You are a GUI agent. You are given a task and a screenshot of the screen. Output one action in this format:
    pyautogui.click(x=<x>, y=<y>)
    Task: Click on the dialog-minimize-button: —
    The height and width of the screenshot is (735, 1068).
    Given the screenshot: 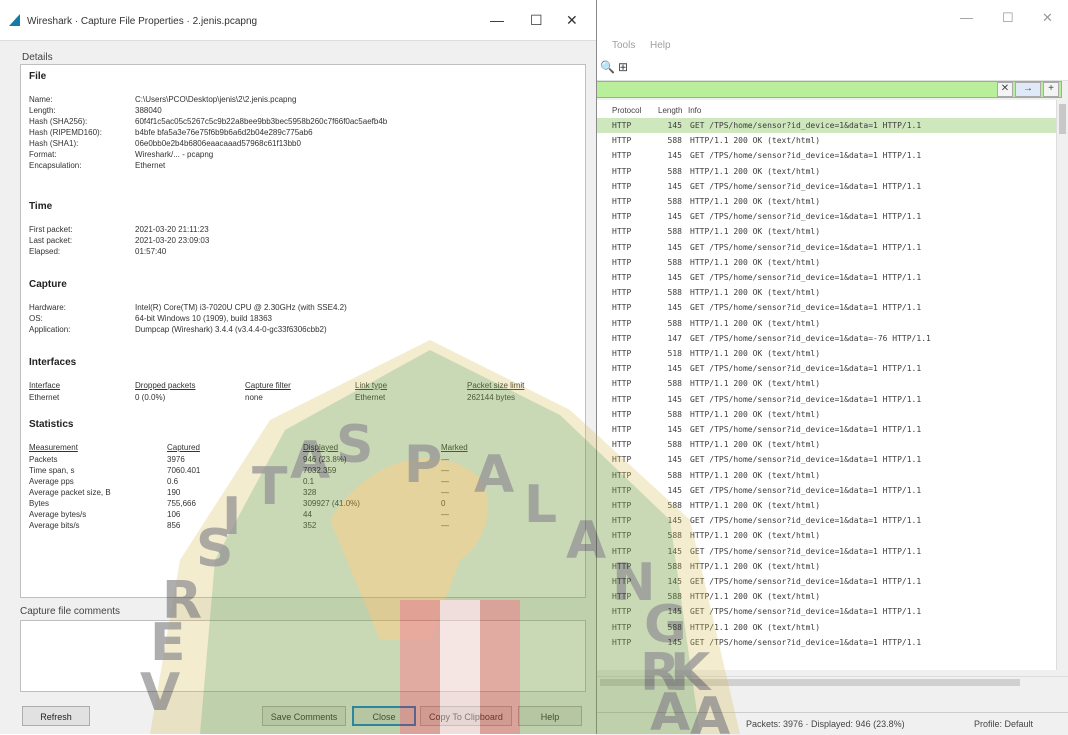 What is the action you would take?
    pyautogui.click(x=497, y=20)
    